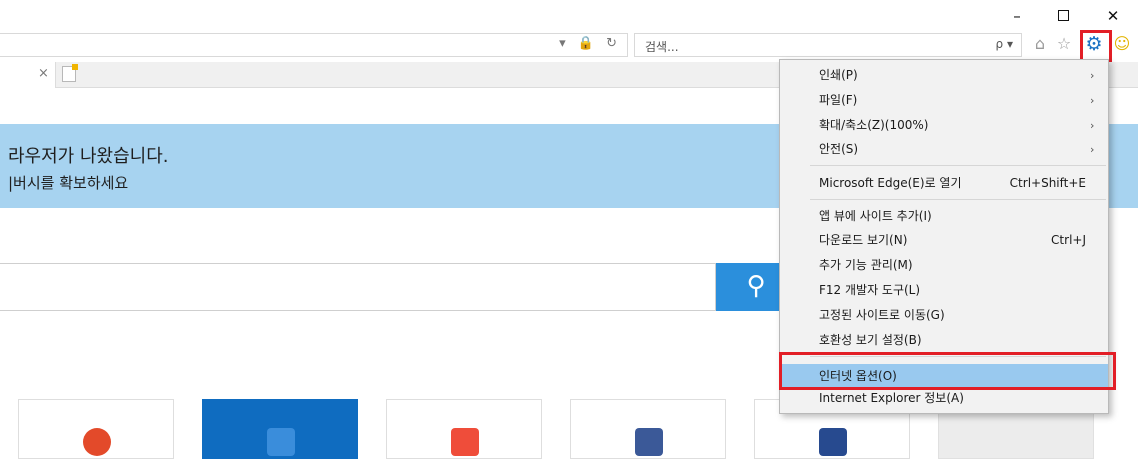  Describe the element at coordinates (882, 315) in the screenshot. I see `menu-item-label: 고정된 사이트로 이동(G)` at that location.